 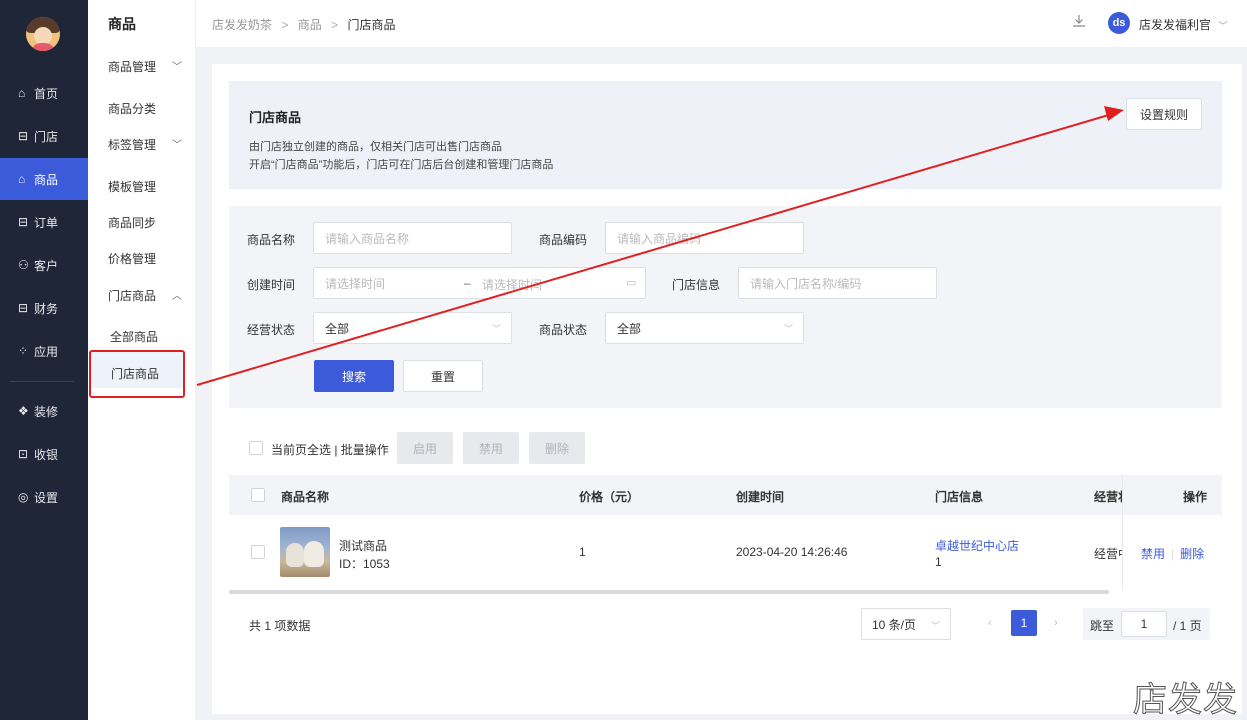 What do you see at coordinates (44, 136) in the screenshot?
I see `rail-item-store: ⊟ 门店` at bounding box center [44, 136].